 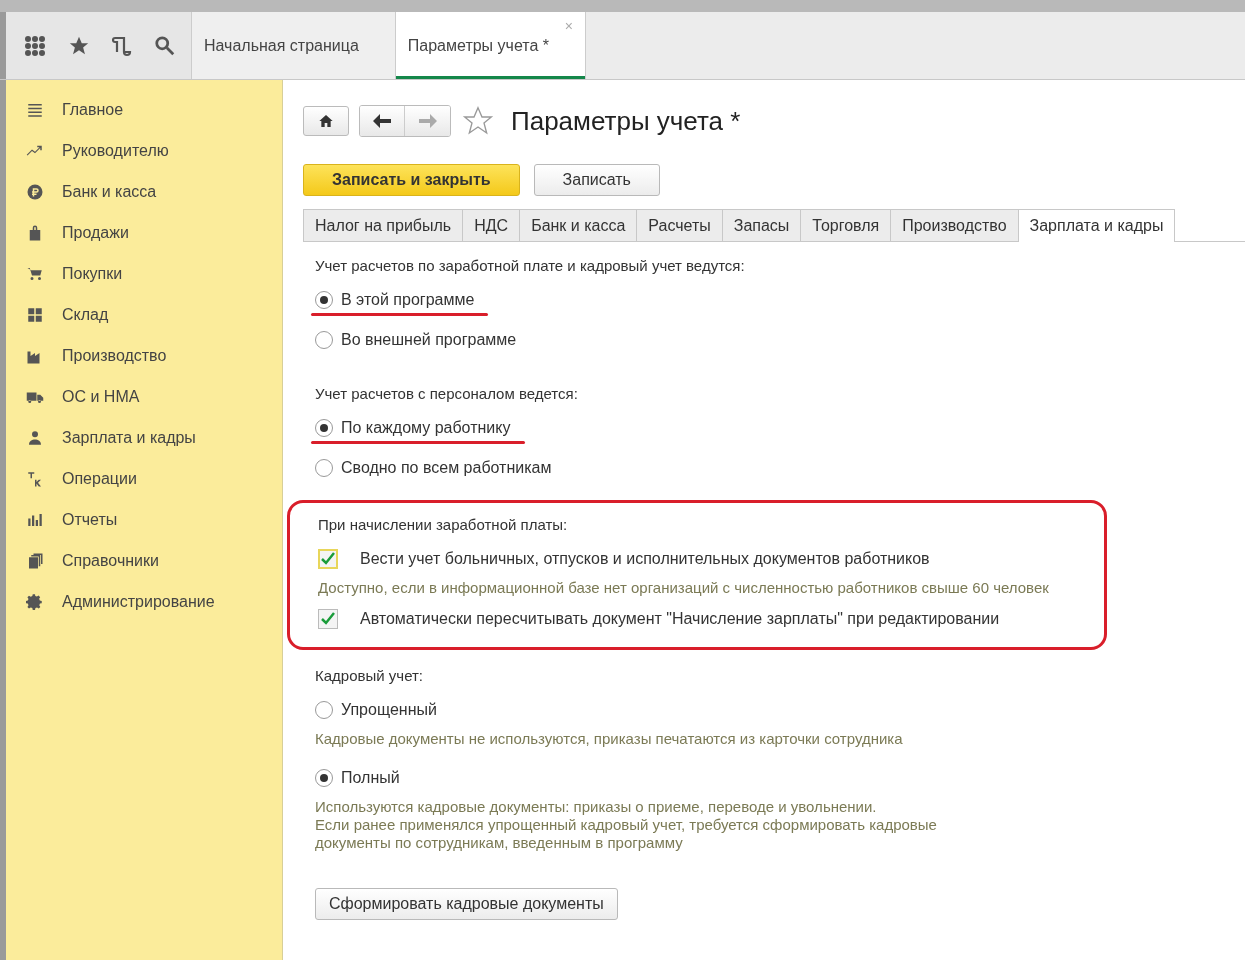 What do you see at coordinates (101, 396) in the screenshot?
I see `sidebar-item: ОС и НМА` at bounding box center [101, 396].